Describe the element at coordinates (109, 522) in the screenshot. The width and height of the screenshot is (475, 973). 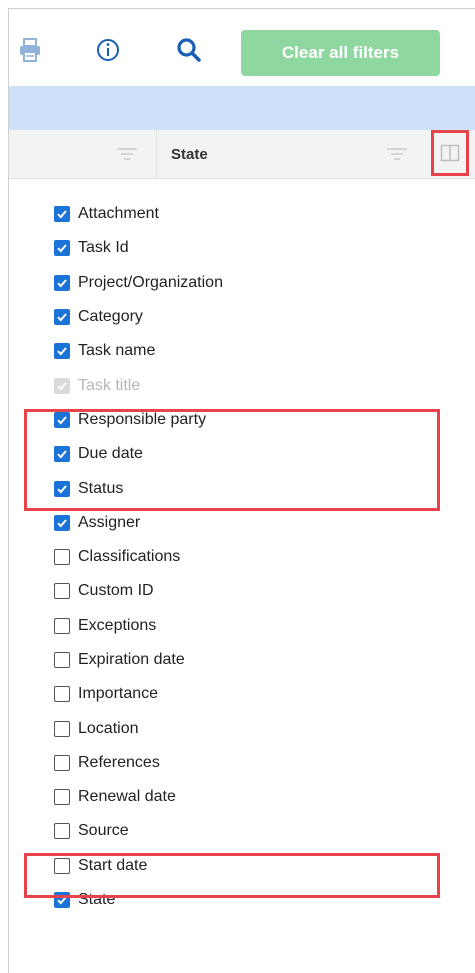
I see `column-option-label: Assigner` at that location.